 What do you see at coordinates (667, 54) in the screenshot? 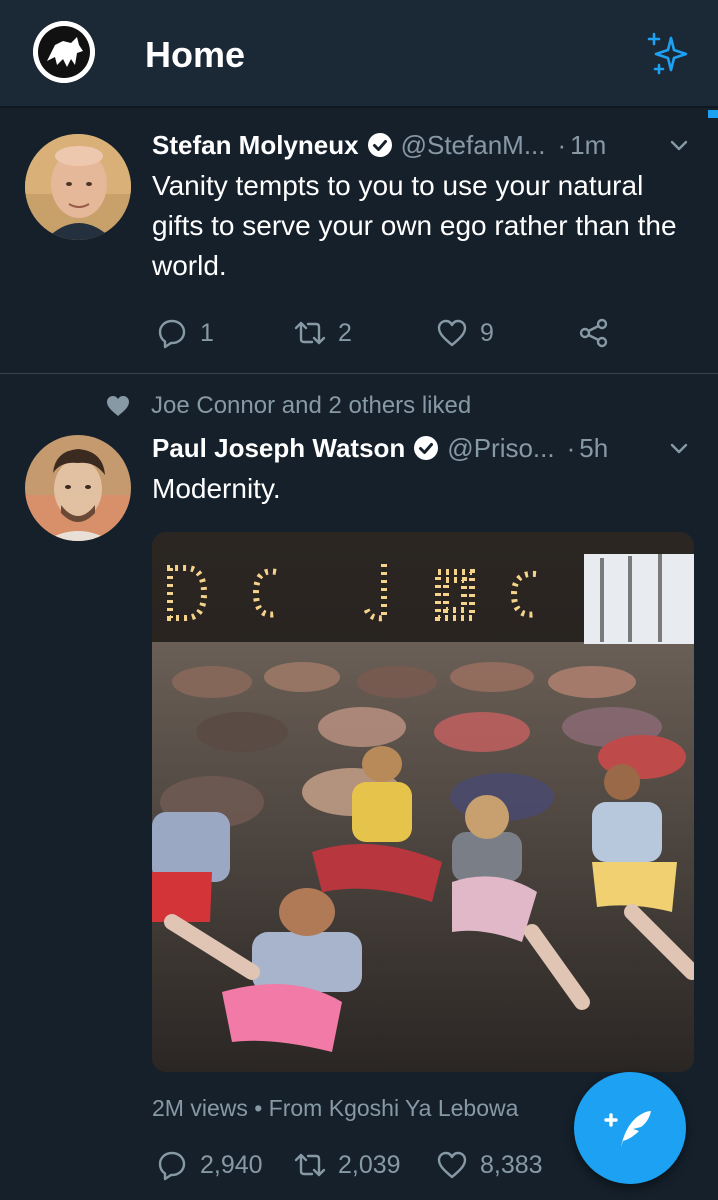
I see `sparkle-icon` at bounding box center [667, 54].